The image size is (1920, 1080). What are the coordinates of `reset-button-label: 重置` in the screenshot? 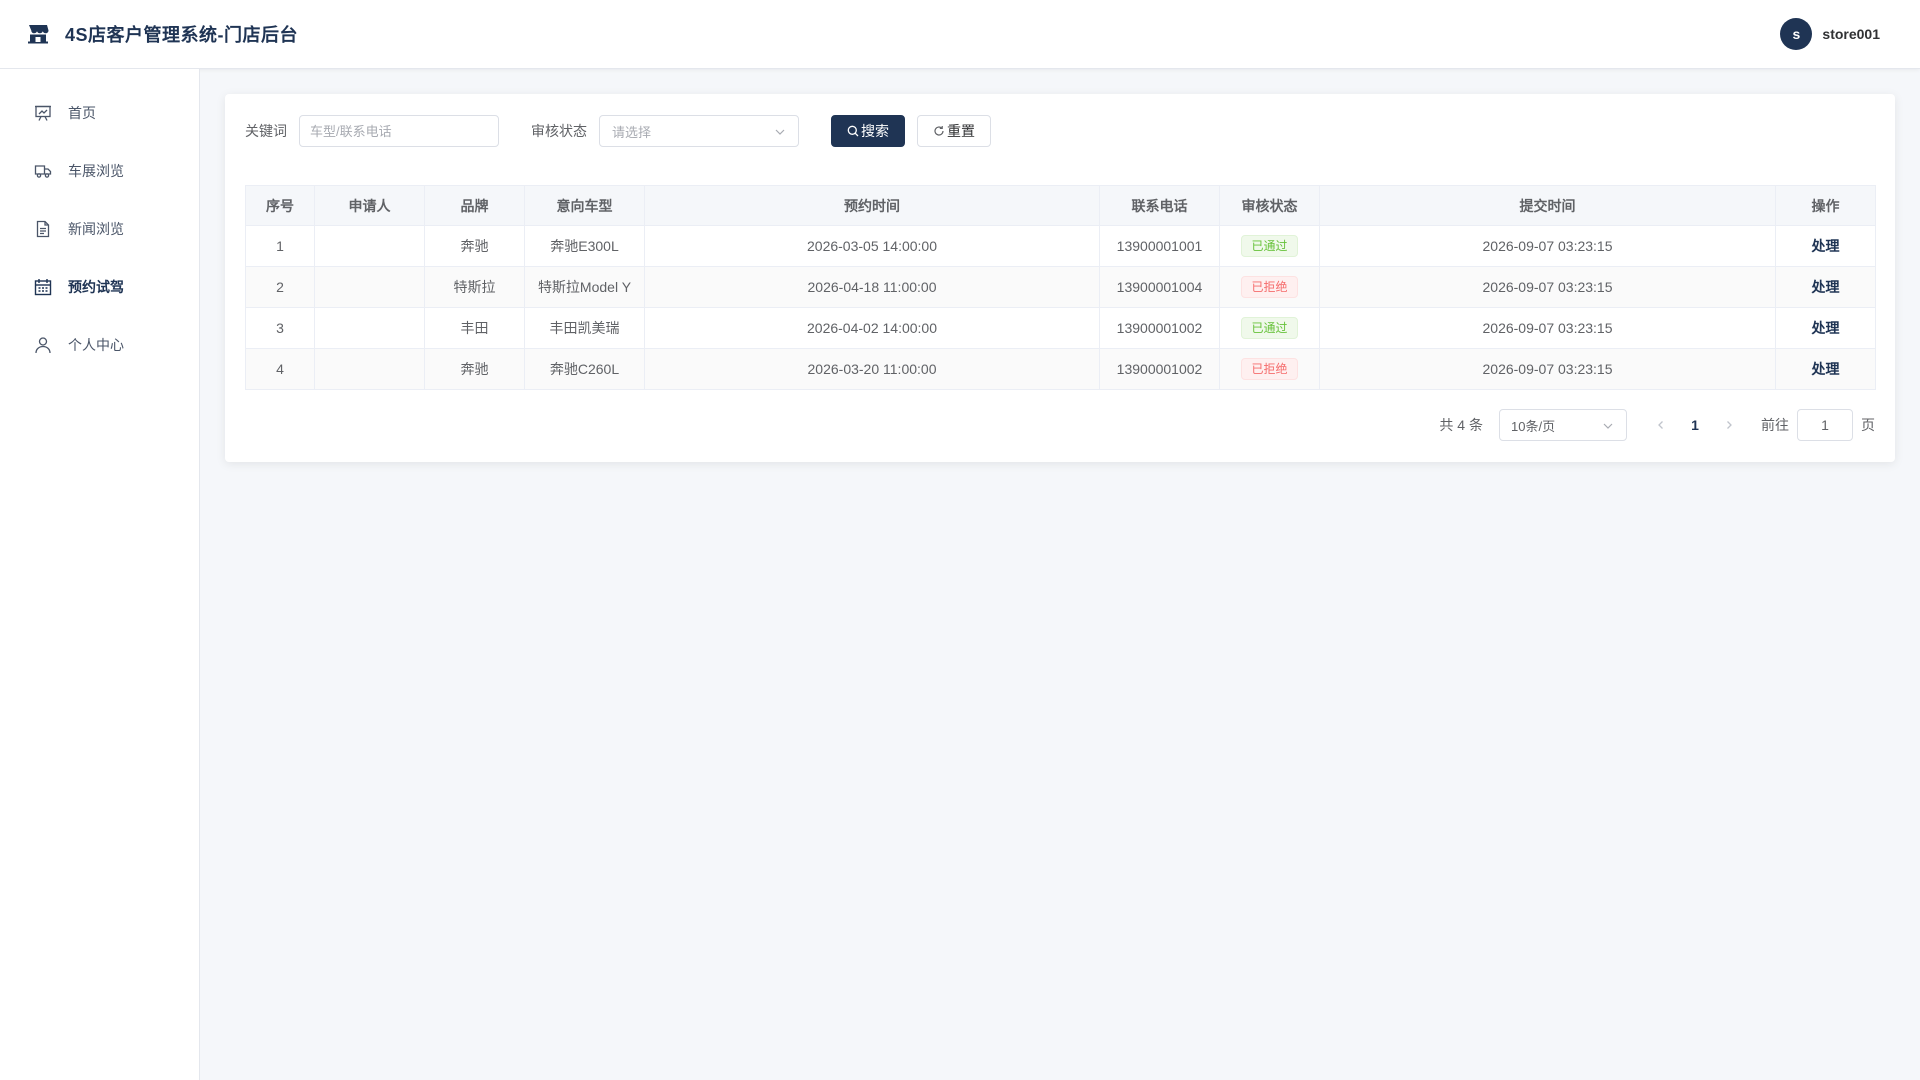 It's located at (961, 131).